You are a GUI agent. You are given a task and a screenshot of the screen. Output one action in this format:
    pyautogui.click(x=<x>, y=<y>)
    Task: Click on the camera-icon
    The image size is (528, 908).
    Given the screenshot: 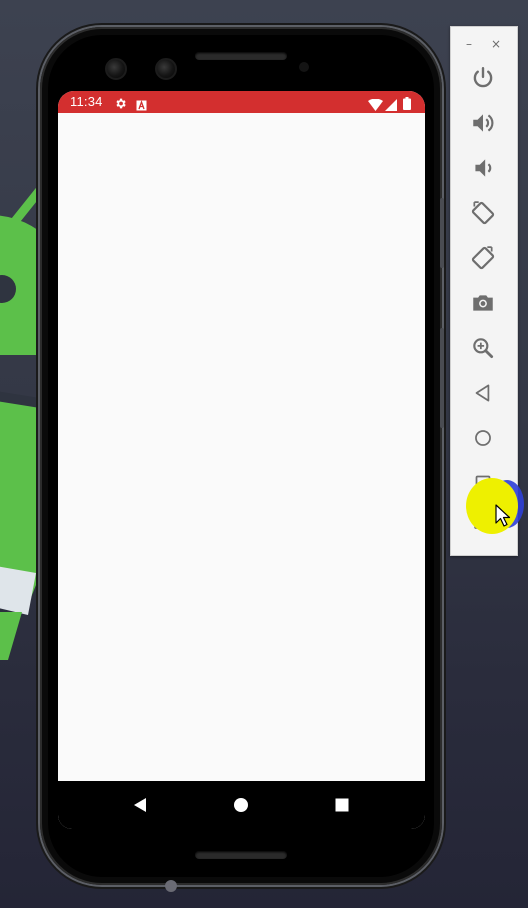 What is the action you would take?
    pyautogui.click(x=483, y=303)
    